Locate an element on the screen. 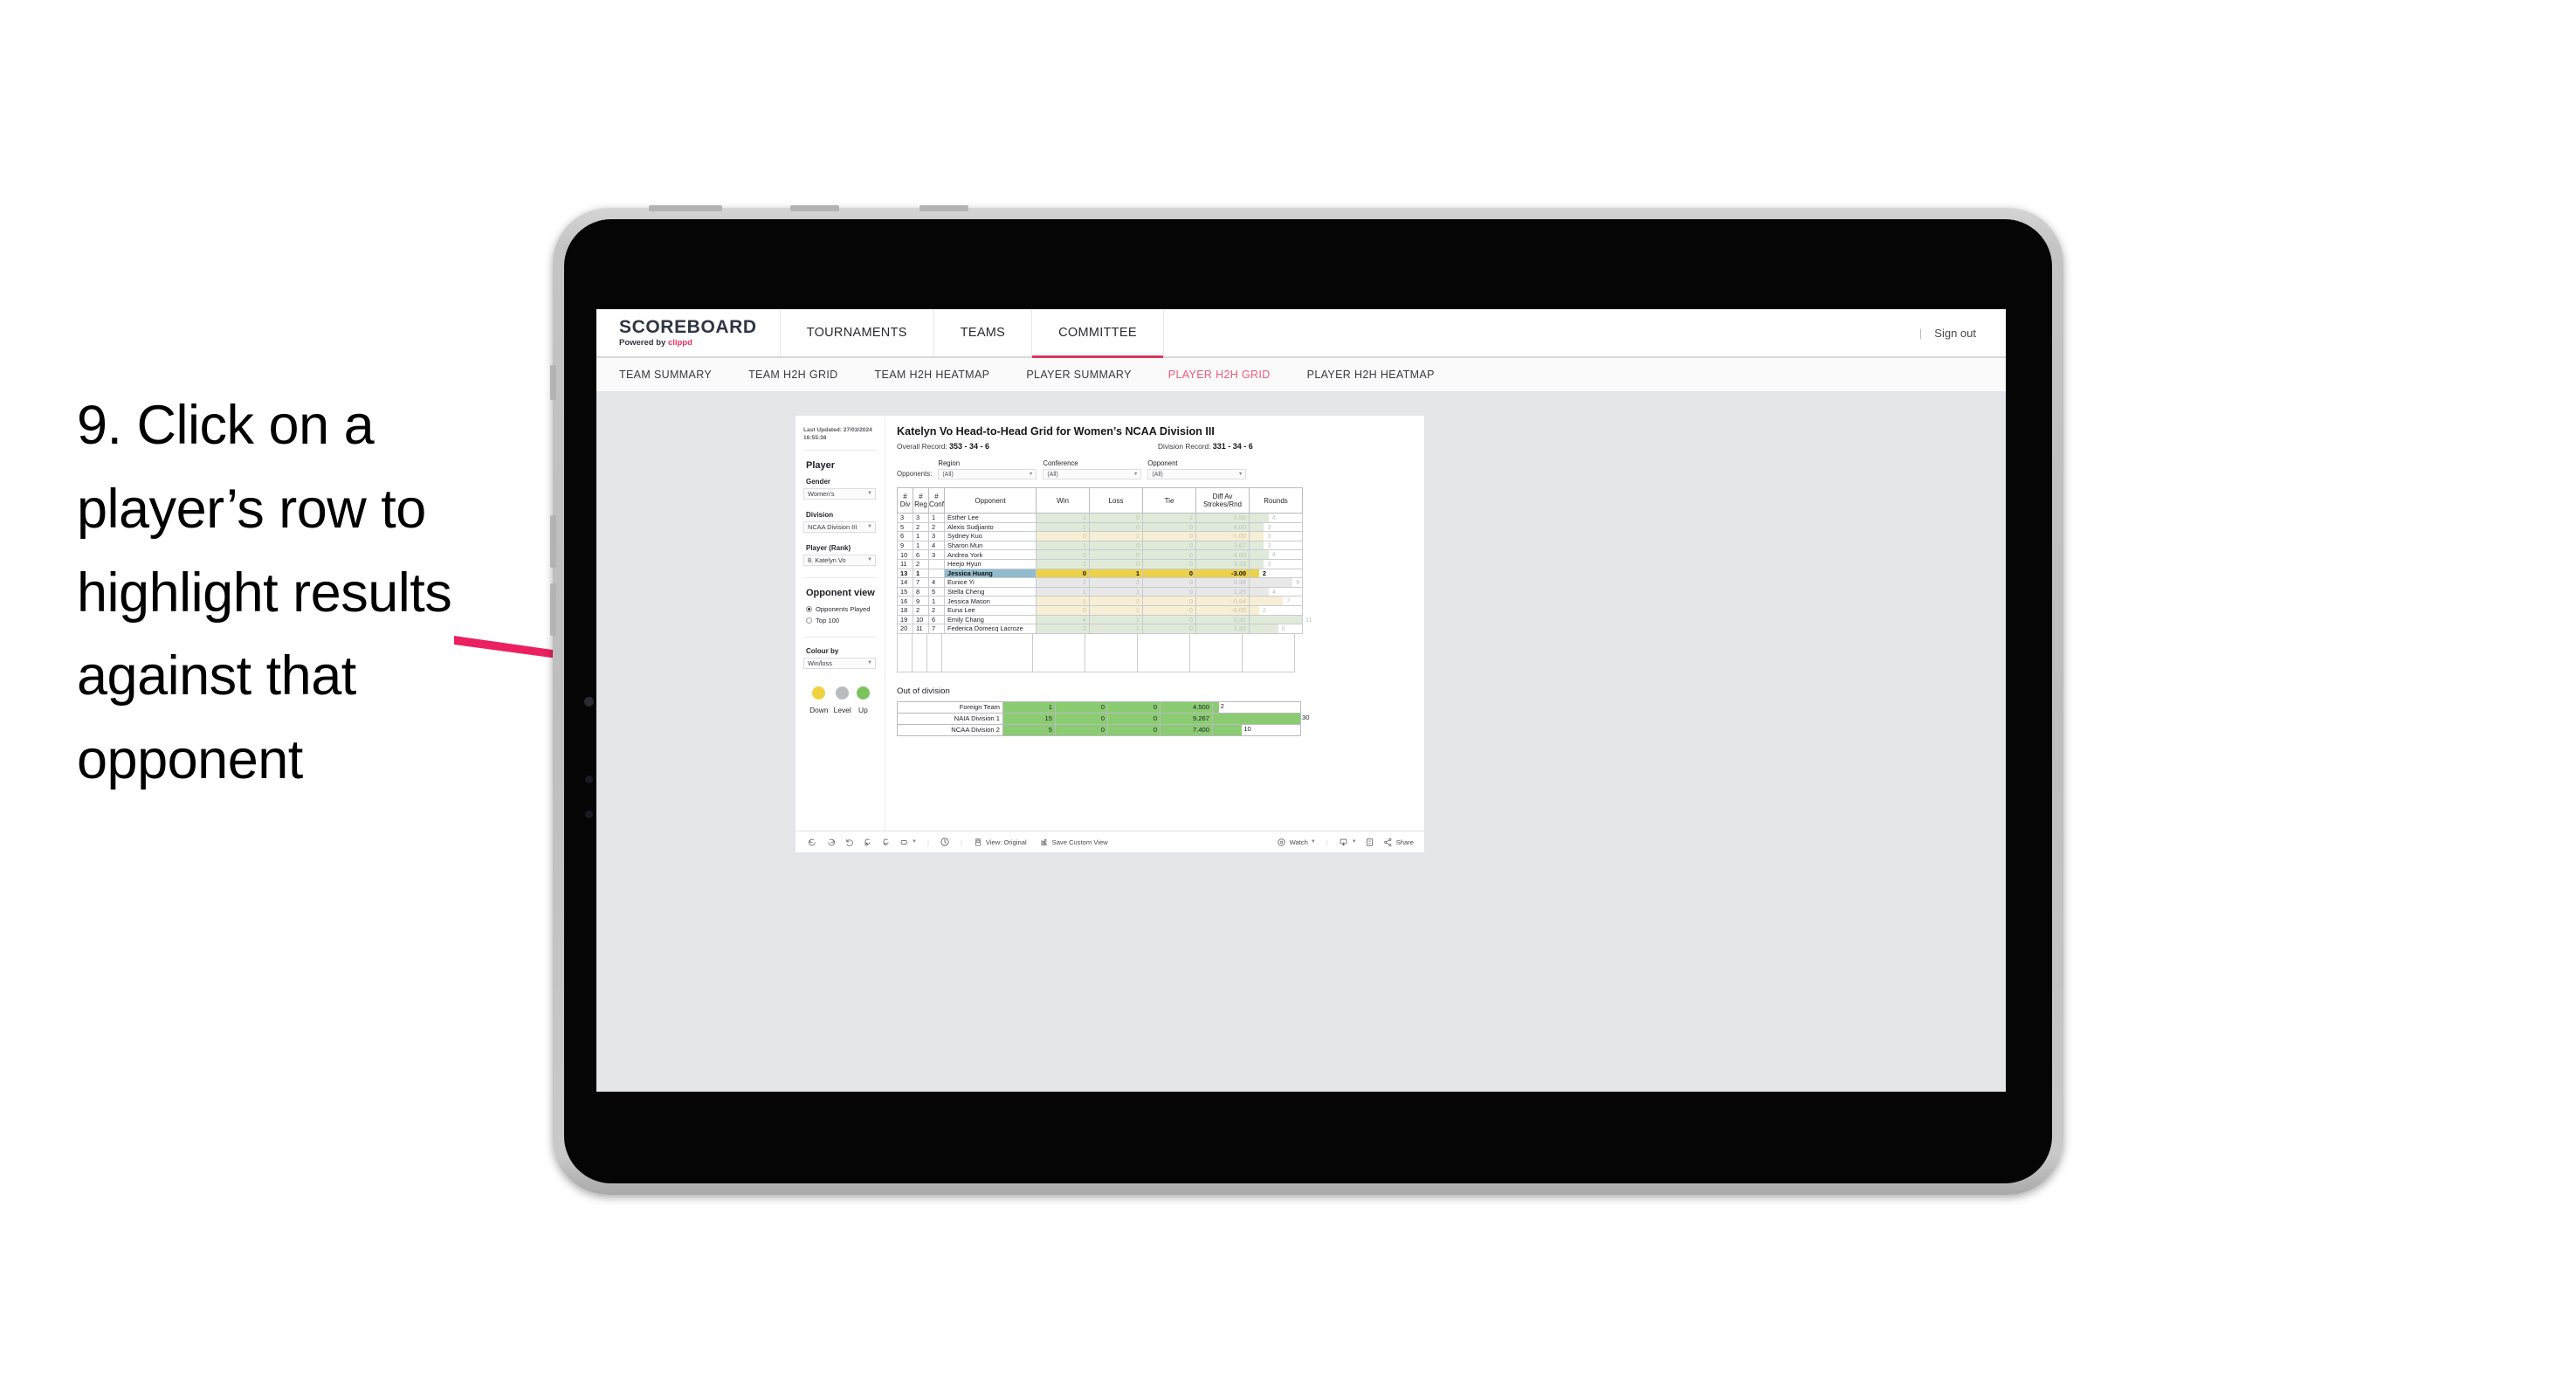 The height and width of the screenshot is (1386, 2576). legend-label-down: Down is located at coordinates (819, 709).